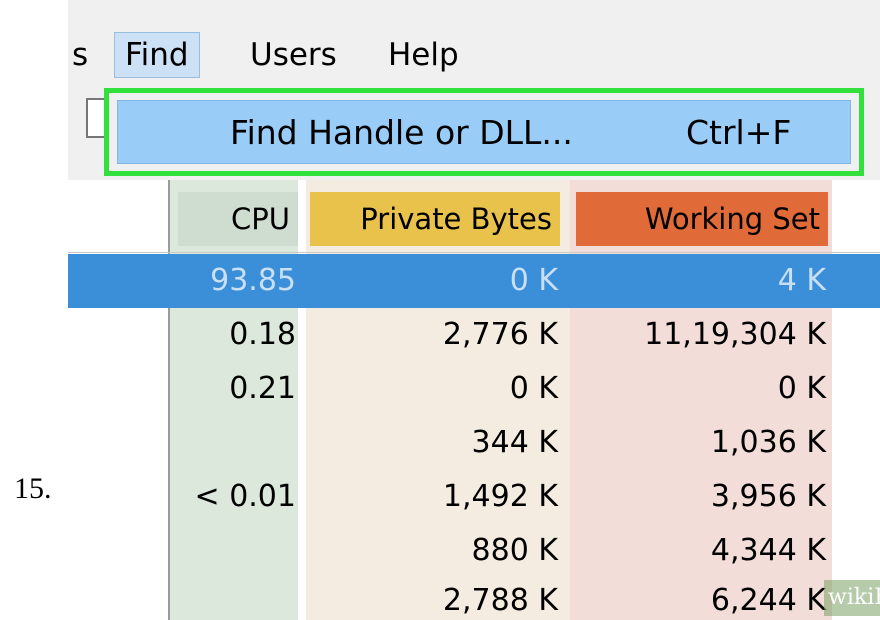 The image size is (880, 620). What do you see at coordinates (735, 334) in the screenshot?
I see `working-set-cell: 11,19,304 K` at bounding box center [735, 334].